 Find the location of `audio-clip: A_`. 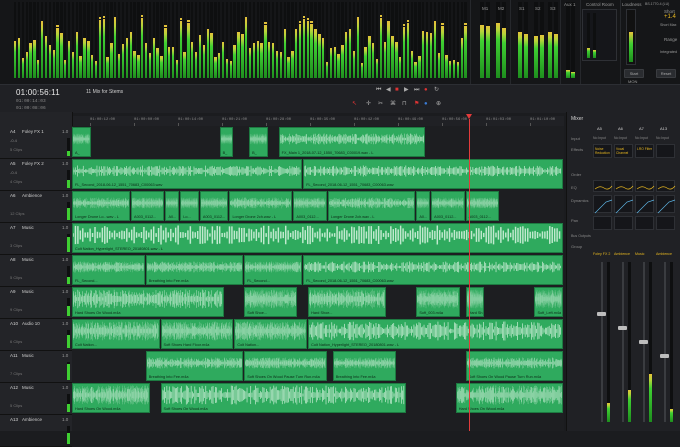

audio-clip: A_ is located at coordinates (81, 142).